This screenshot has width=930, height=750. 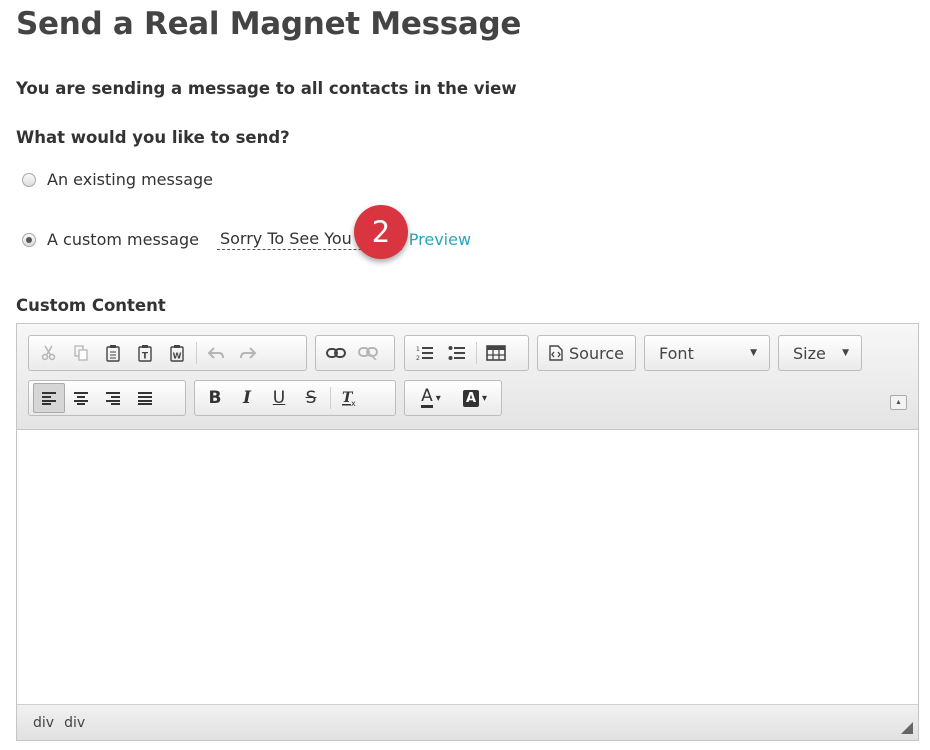 What do you see at coordinates (248, 353) in the screenshot?
I see `redo-icon` at bounding box center [248, 353].